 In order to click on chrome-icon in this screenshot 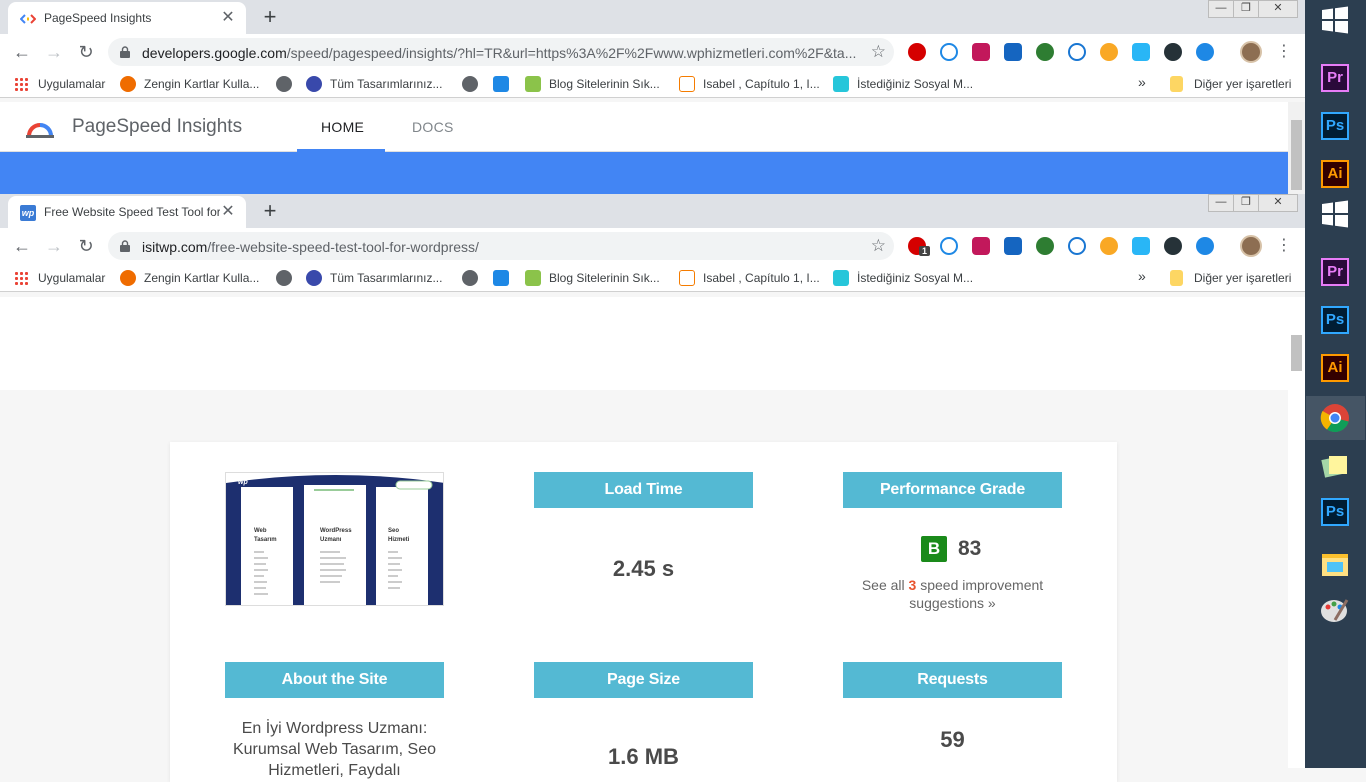, I will do `click(1335, 418)`.